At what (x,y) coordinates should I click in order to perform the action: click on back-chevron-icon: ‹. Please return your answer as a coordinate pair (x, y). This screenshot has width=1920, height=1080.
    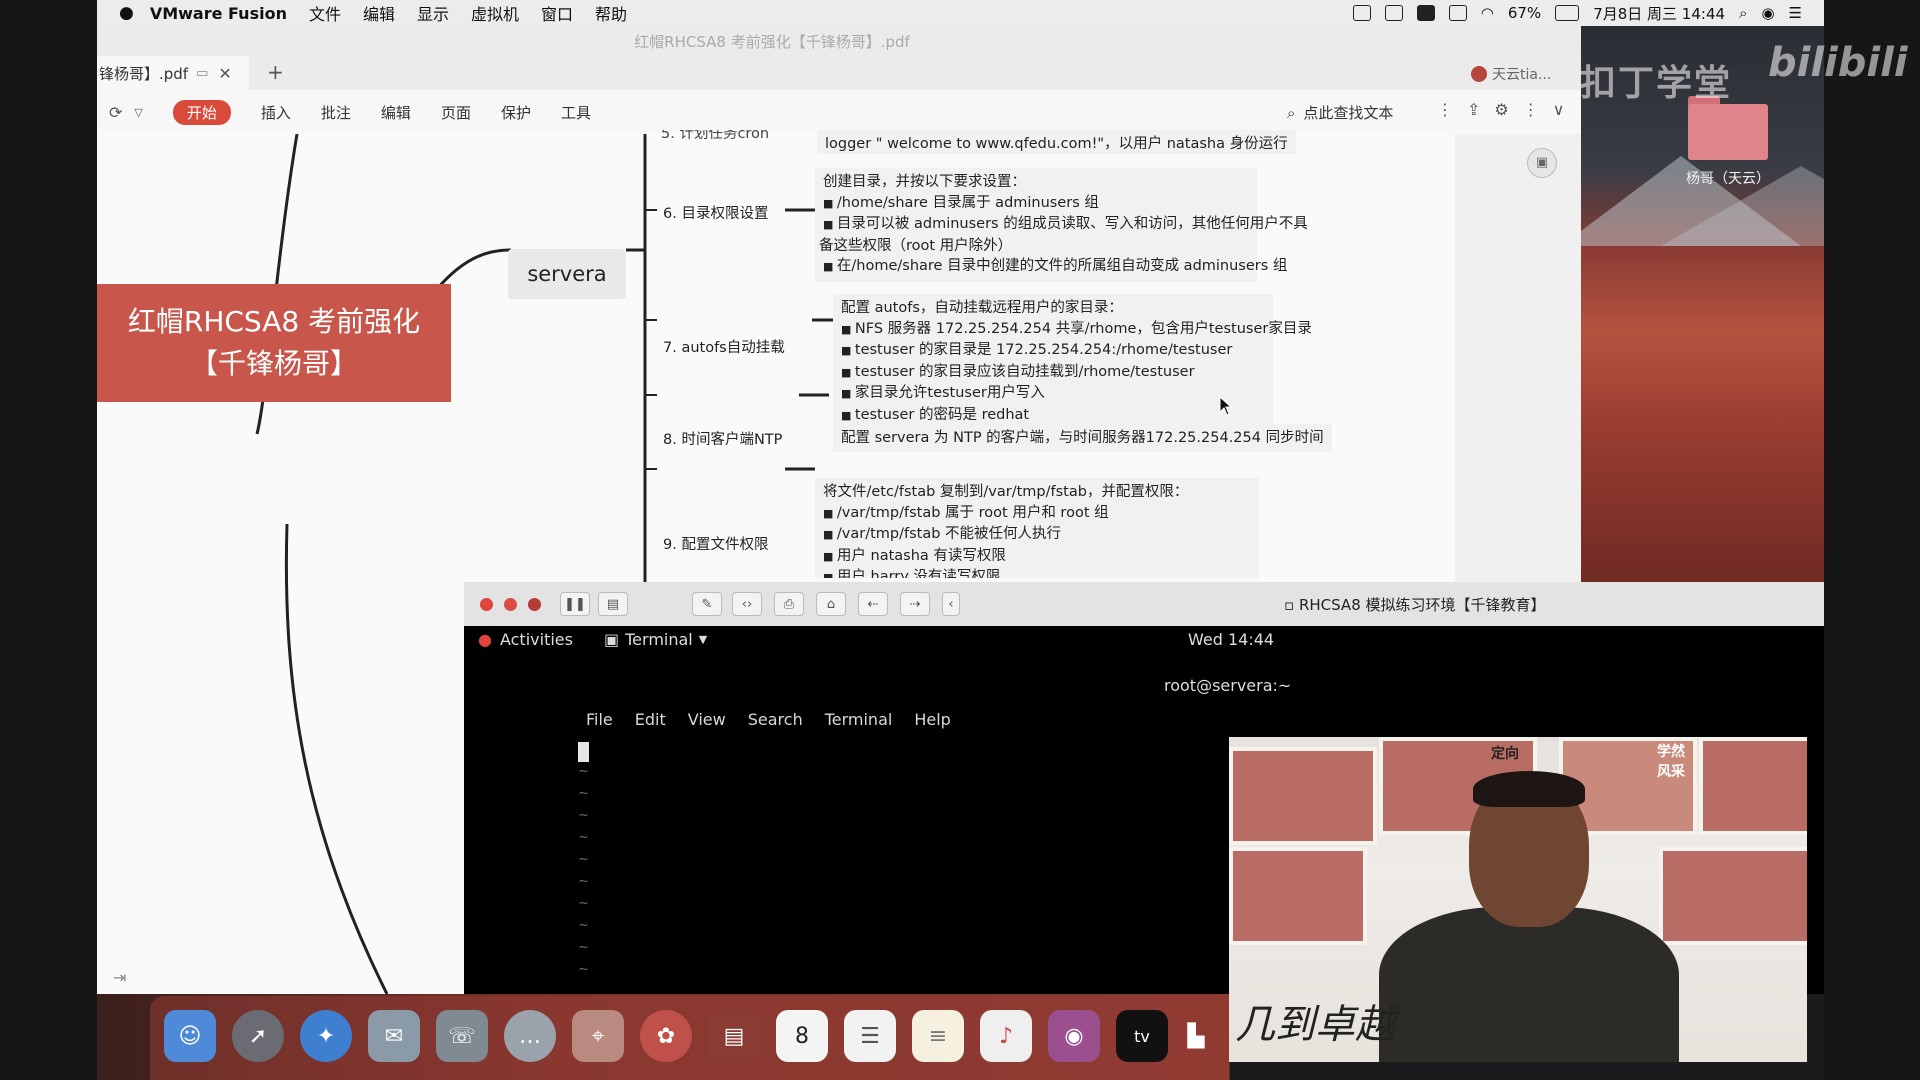
    Looking at the image, I should click on (951, 604).